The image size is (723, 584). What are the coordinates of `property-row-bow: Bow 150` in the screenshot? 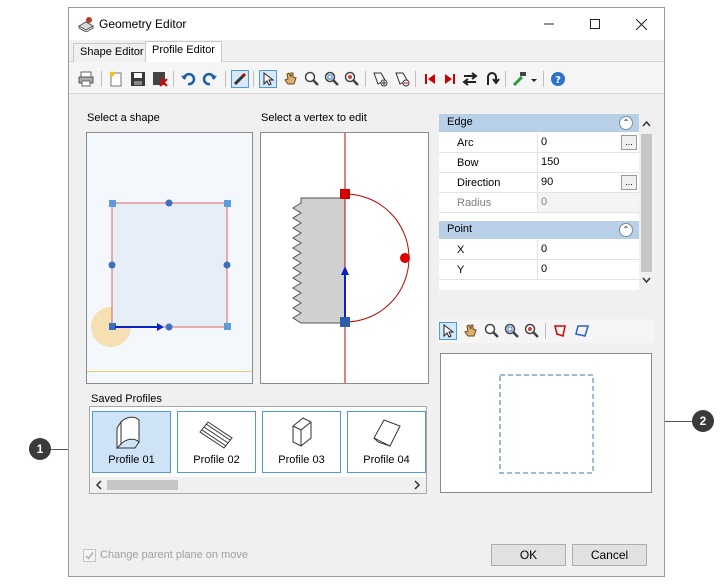 It's located at (539, 163).